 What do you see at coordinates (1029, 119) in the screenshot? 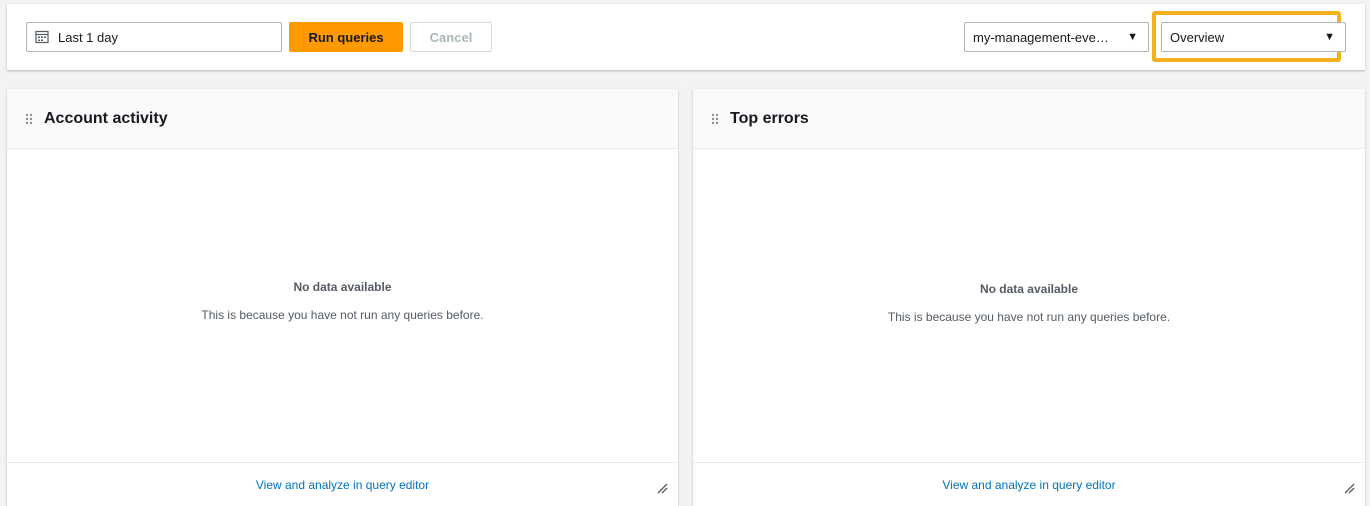
I see `widget-header: Top errors` at bounding box center [1029, 119].